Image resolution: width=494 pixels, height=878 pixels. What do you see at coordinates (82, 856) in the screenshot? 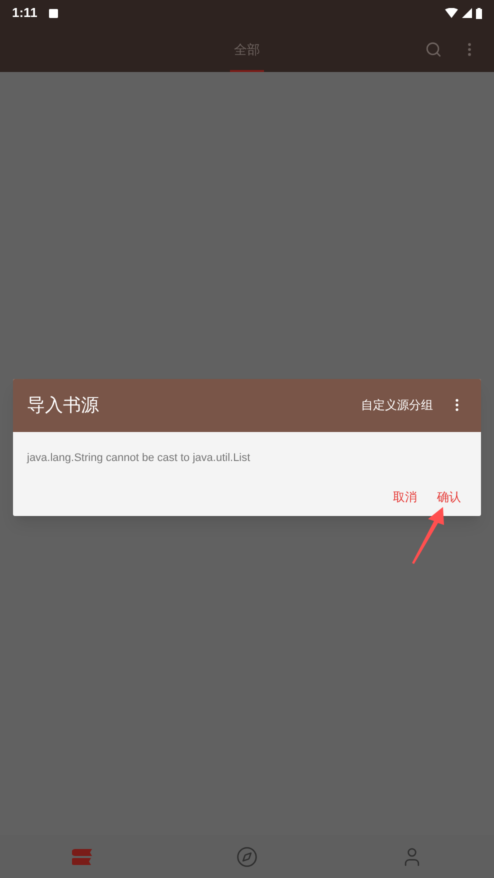
I see `bookshelf-icon` at bounding box center [82, 856].